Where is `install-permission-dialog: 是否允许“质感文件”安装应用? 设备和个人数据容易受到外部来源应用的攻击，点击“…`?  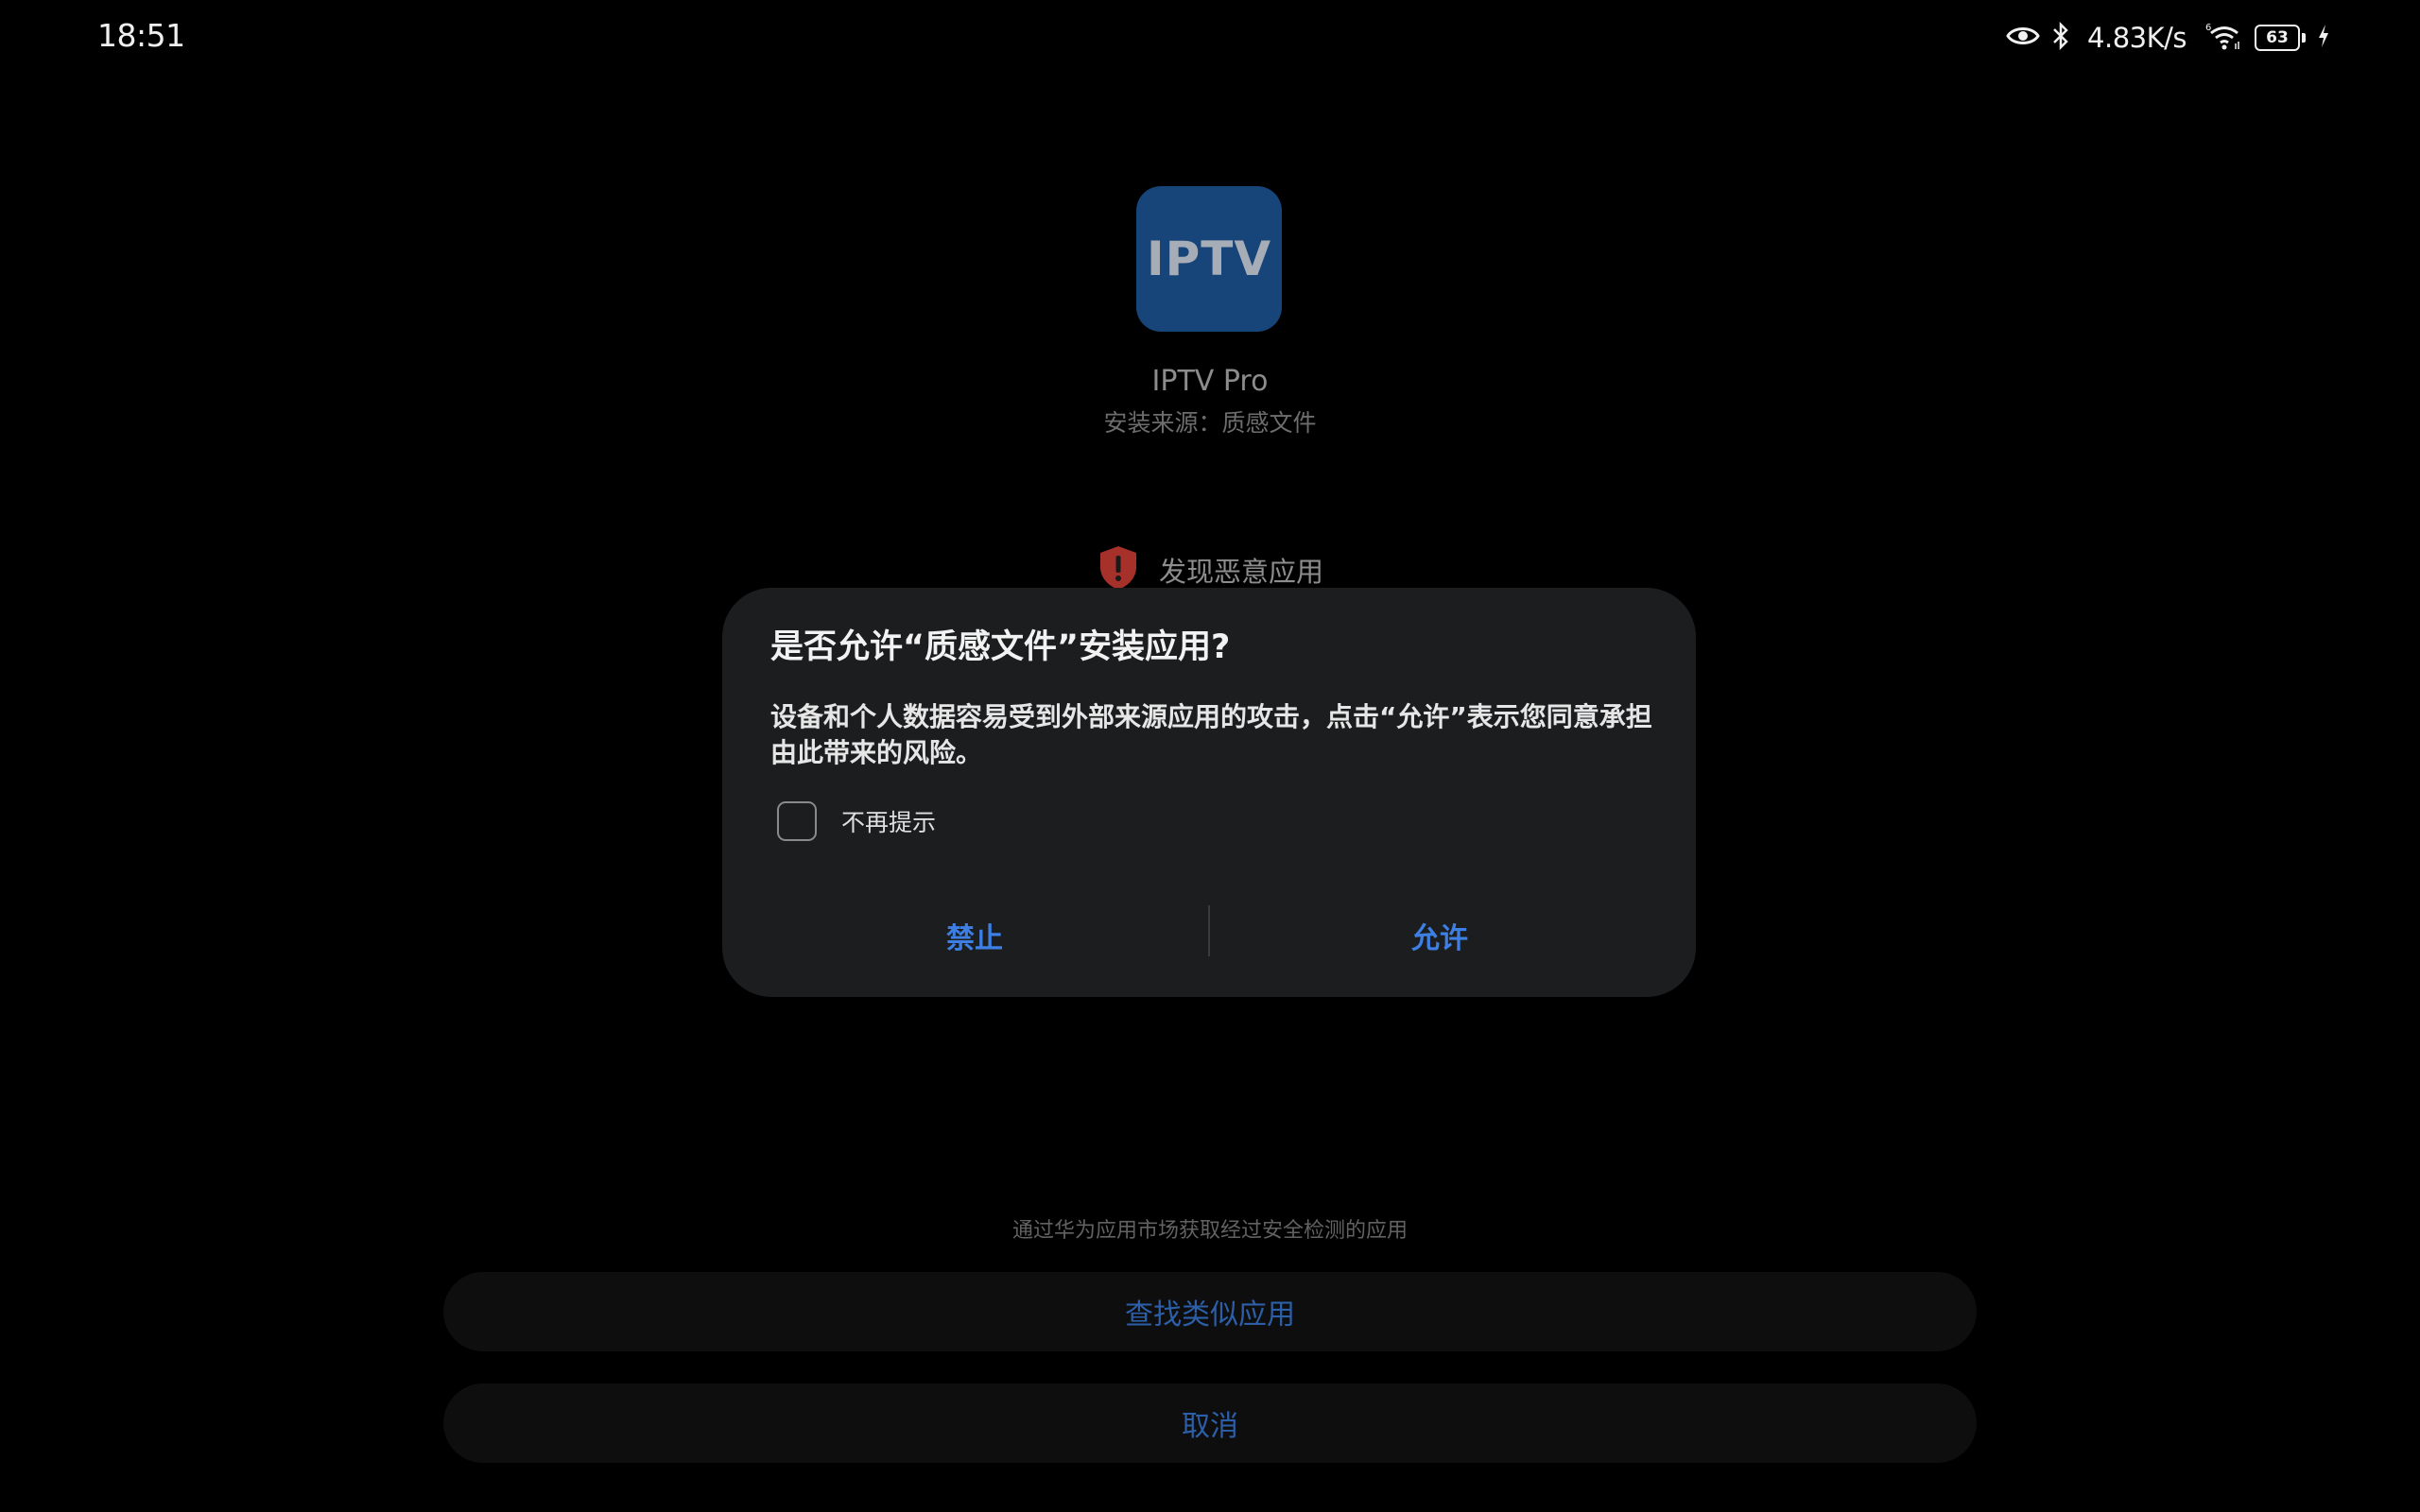 install-permission-dialog: 是否允许“质感文件”安装应用? 设备和个人数据容易受到外部来源应用的攻击，点击“… is located at coordinates (1209, 792).